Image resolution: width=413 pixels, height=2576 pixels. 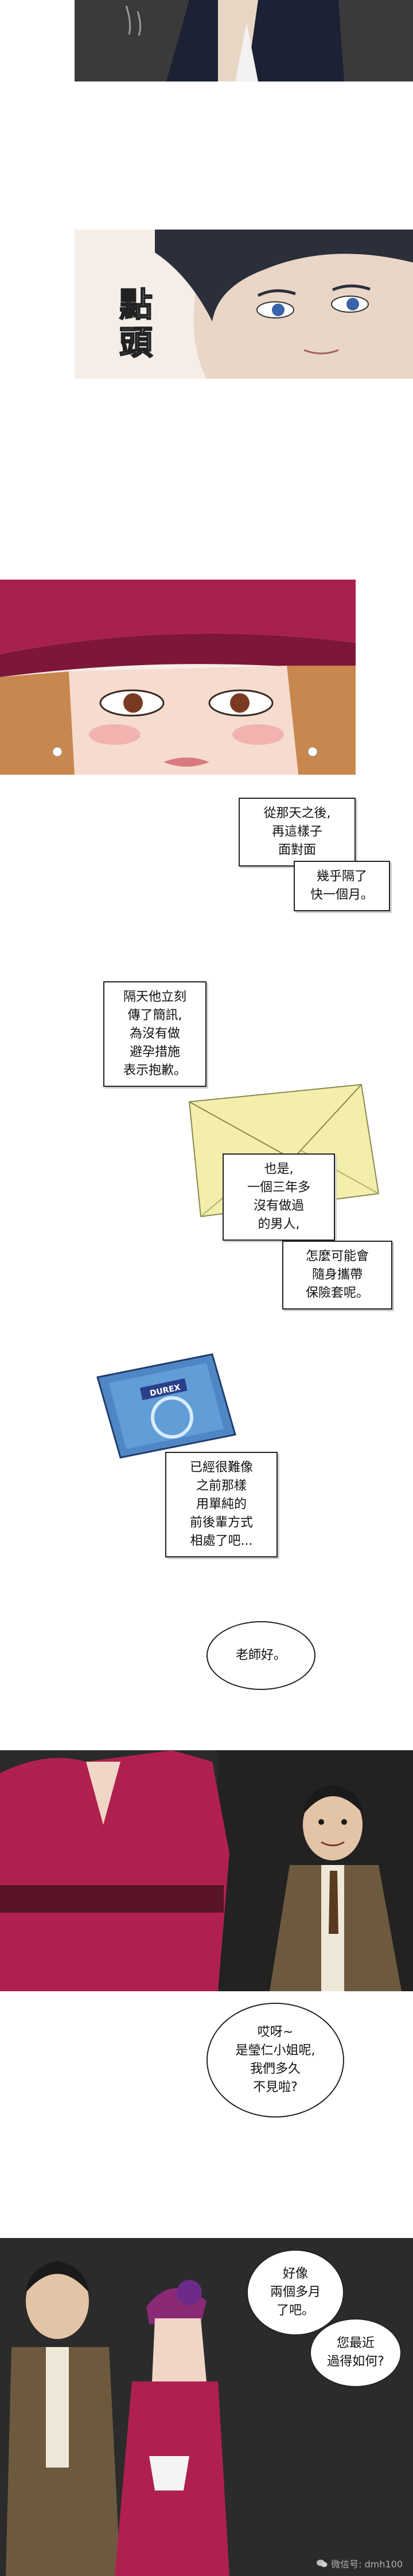 I want to click on panel-woman-hat, so click(x=178, y=677).